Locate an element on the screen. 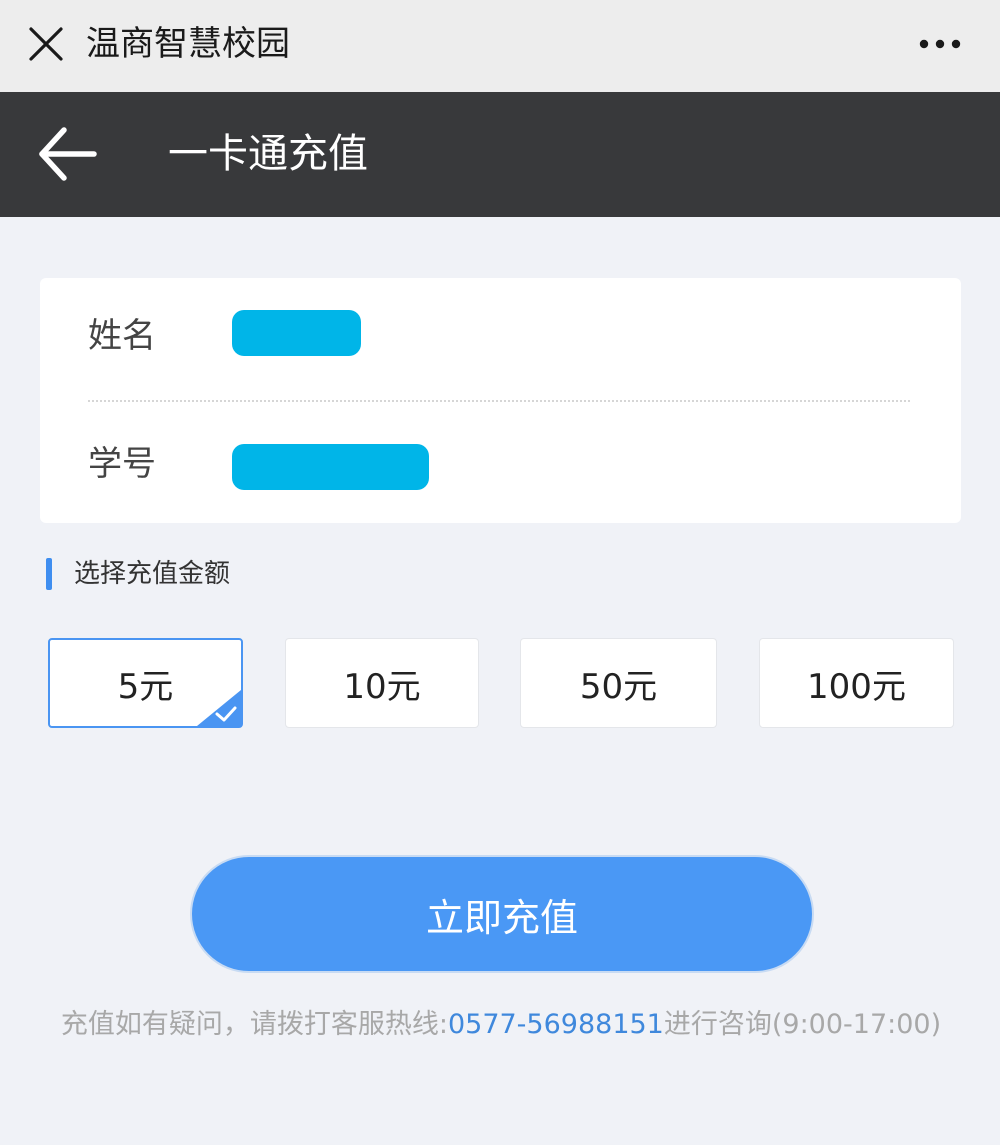  divider is located at coordinates (499, 401).